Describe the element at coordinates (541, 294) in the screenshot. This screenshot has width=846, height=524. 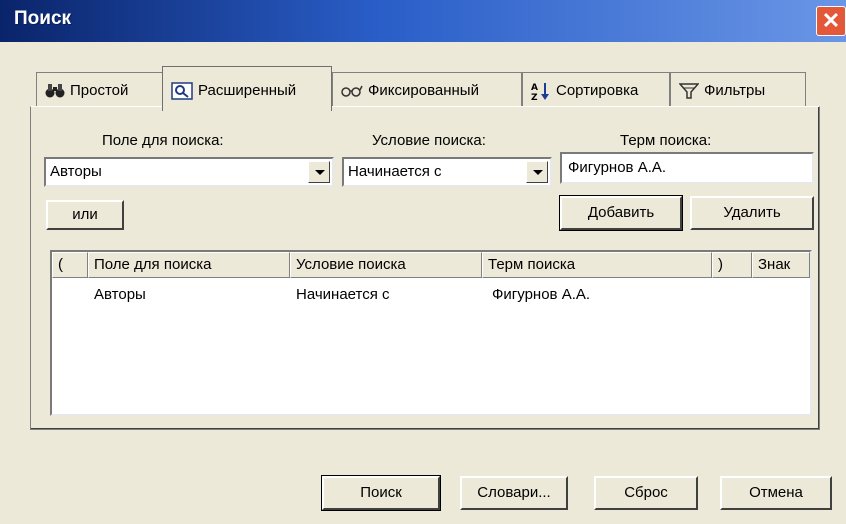
I see `cell-term: Фигурнов А.А.` at that location.